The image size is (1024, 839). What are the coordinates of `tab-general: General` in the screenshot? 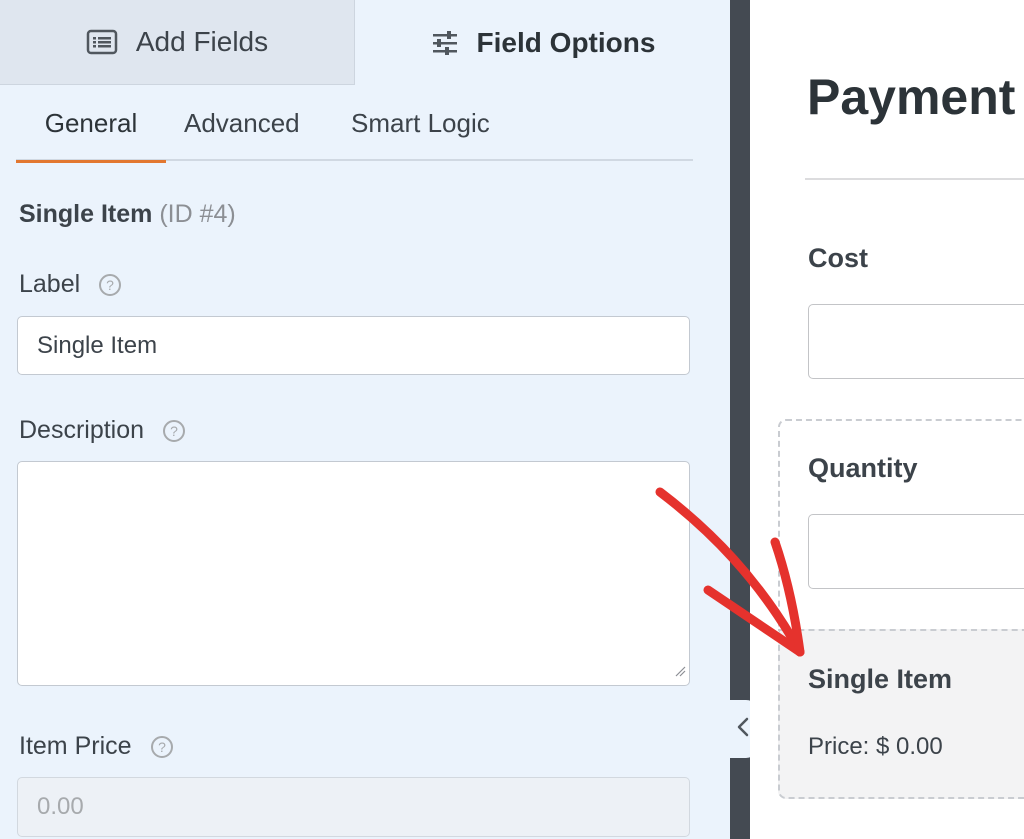 It's located at (91, 124).